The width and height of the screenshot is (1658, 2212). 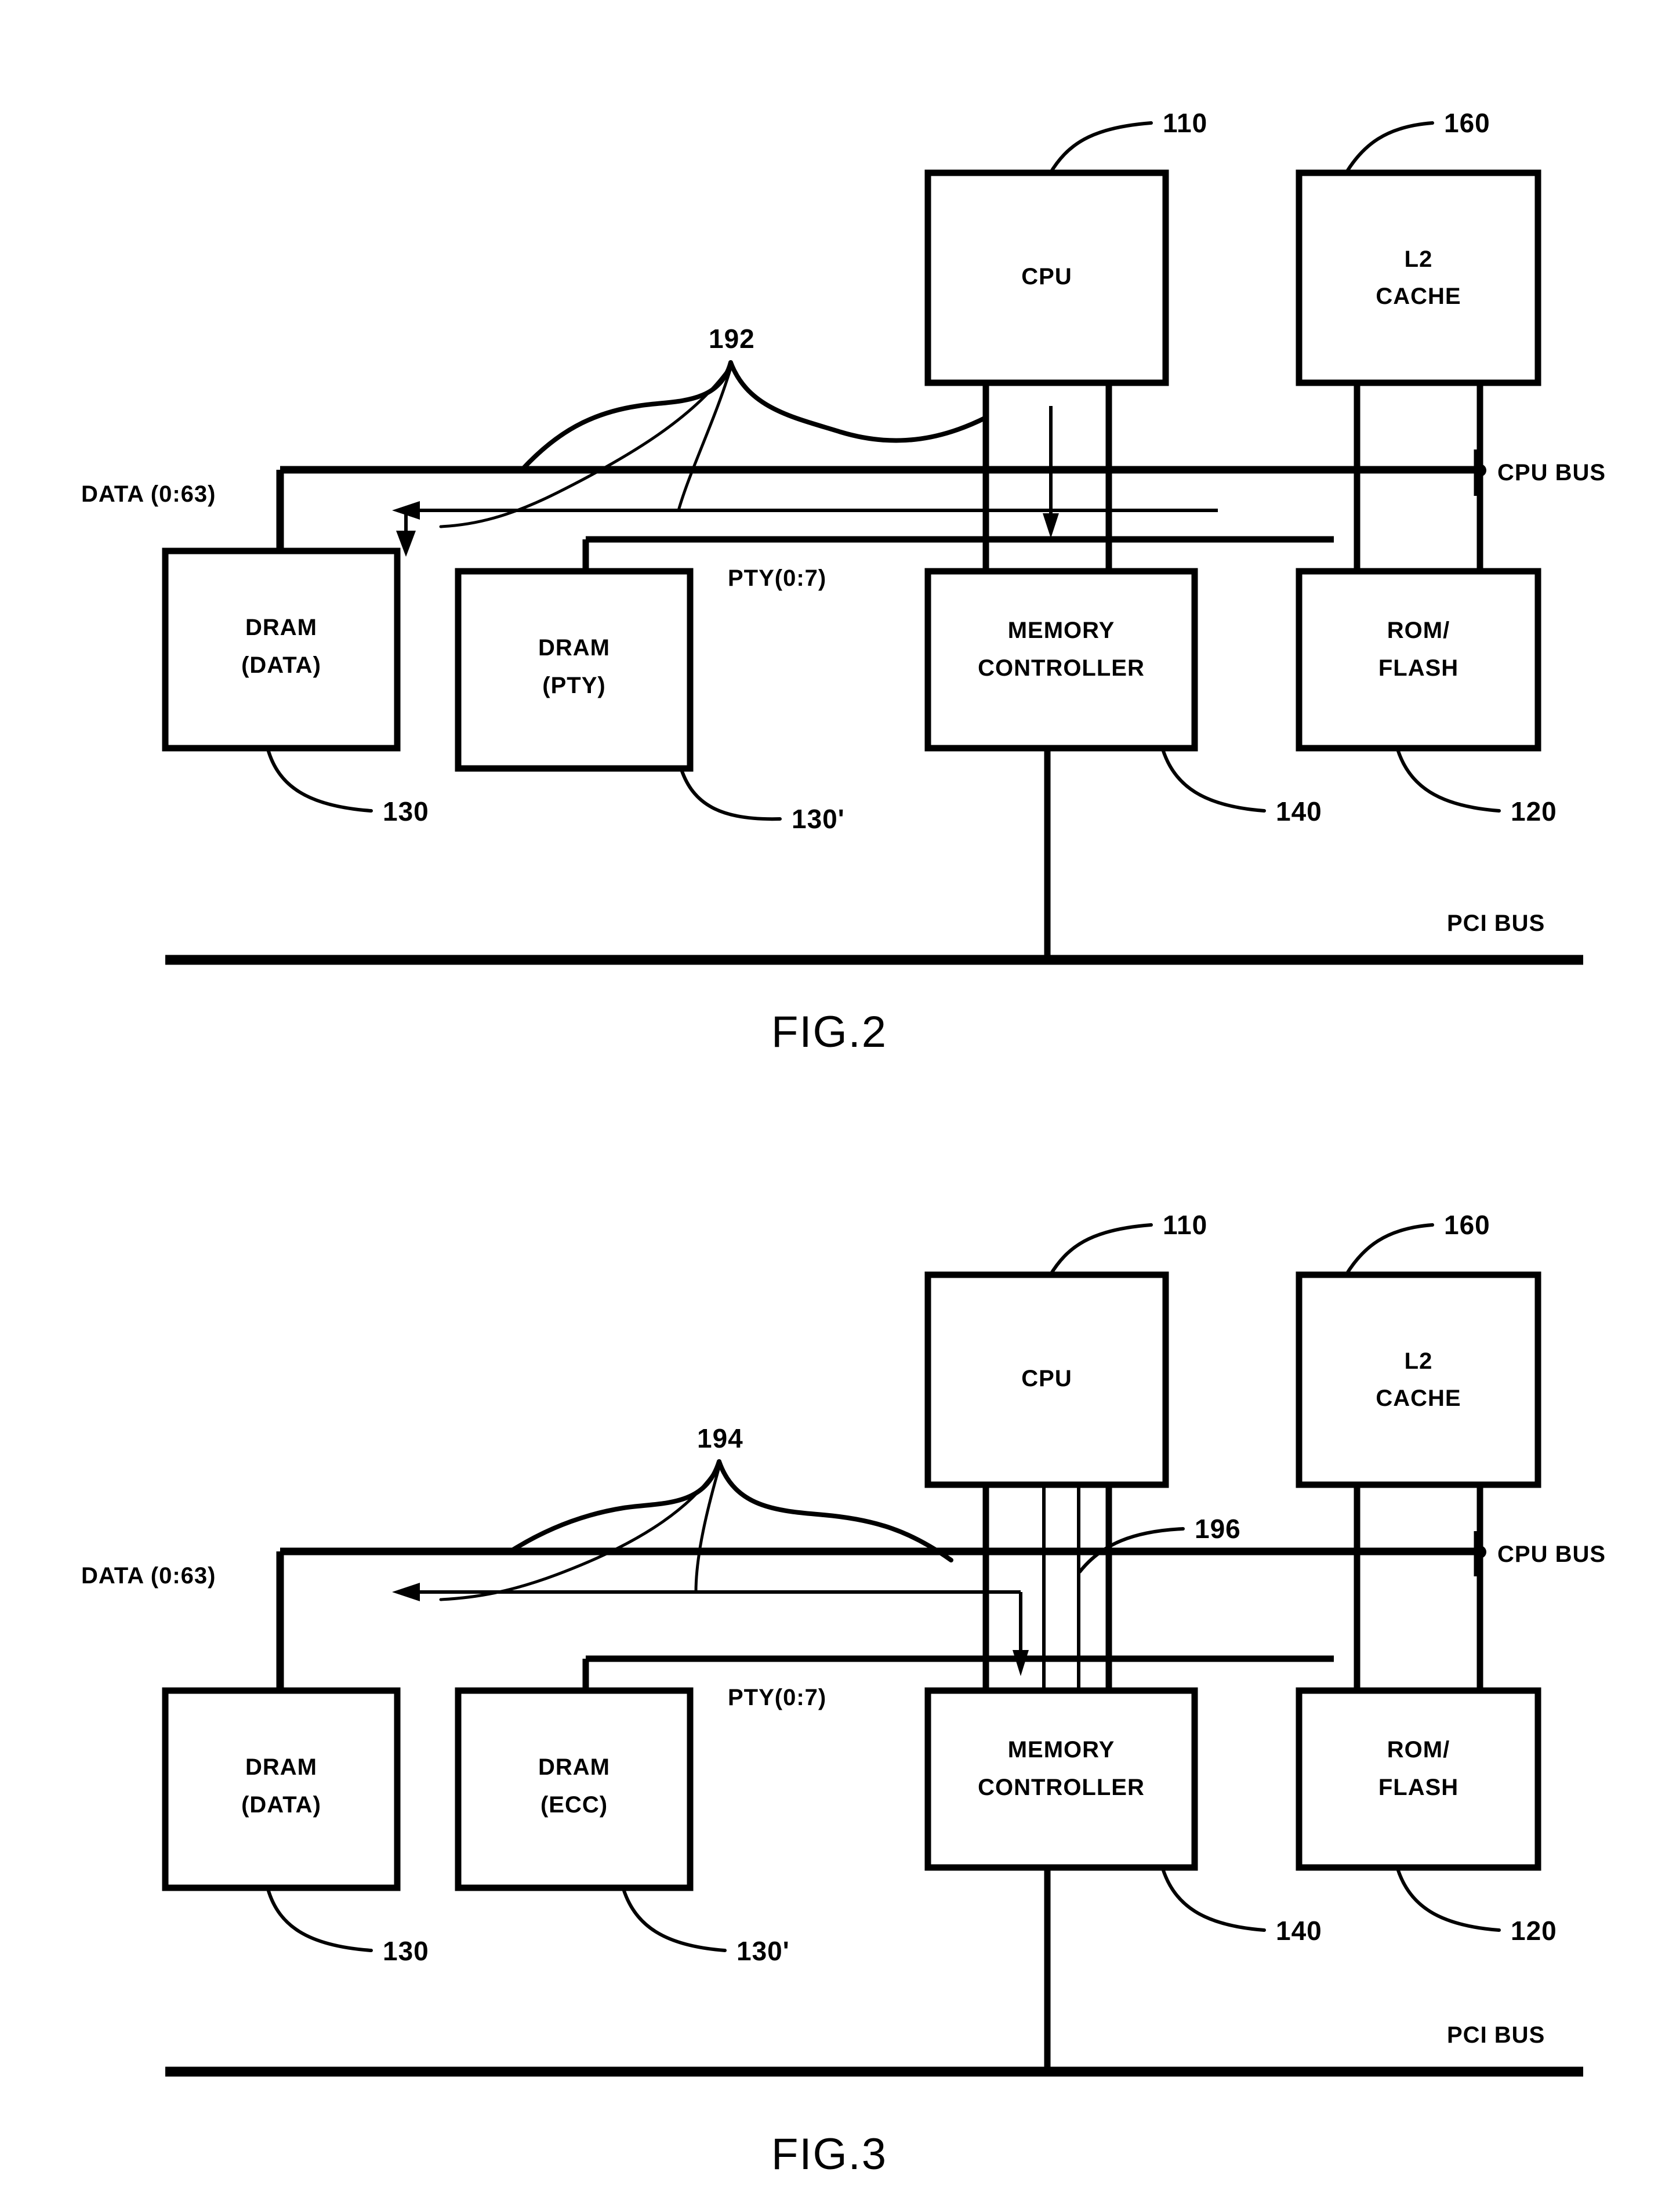 What do you see at coordinates (835, 1510) in the screenshot?
I see `callout-194-upper-leader-right` at bounding box center [835, 1510].